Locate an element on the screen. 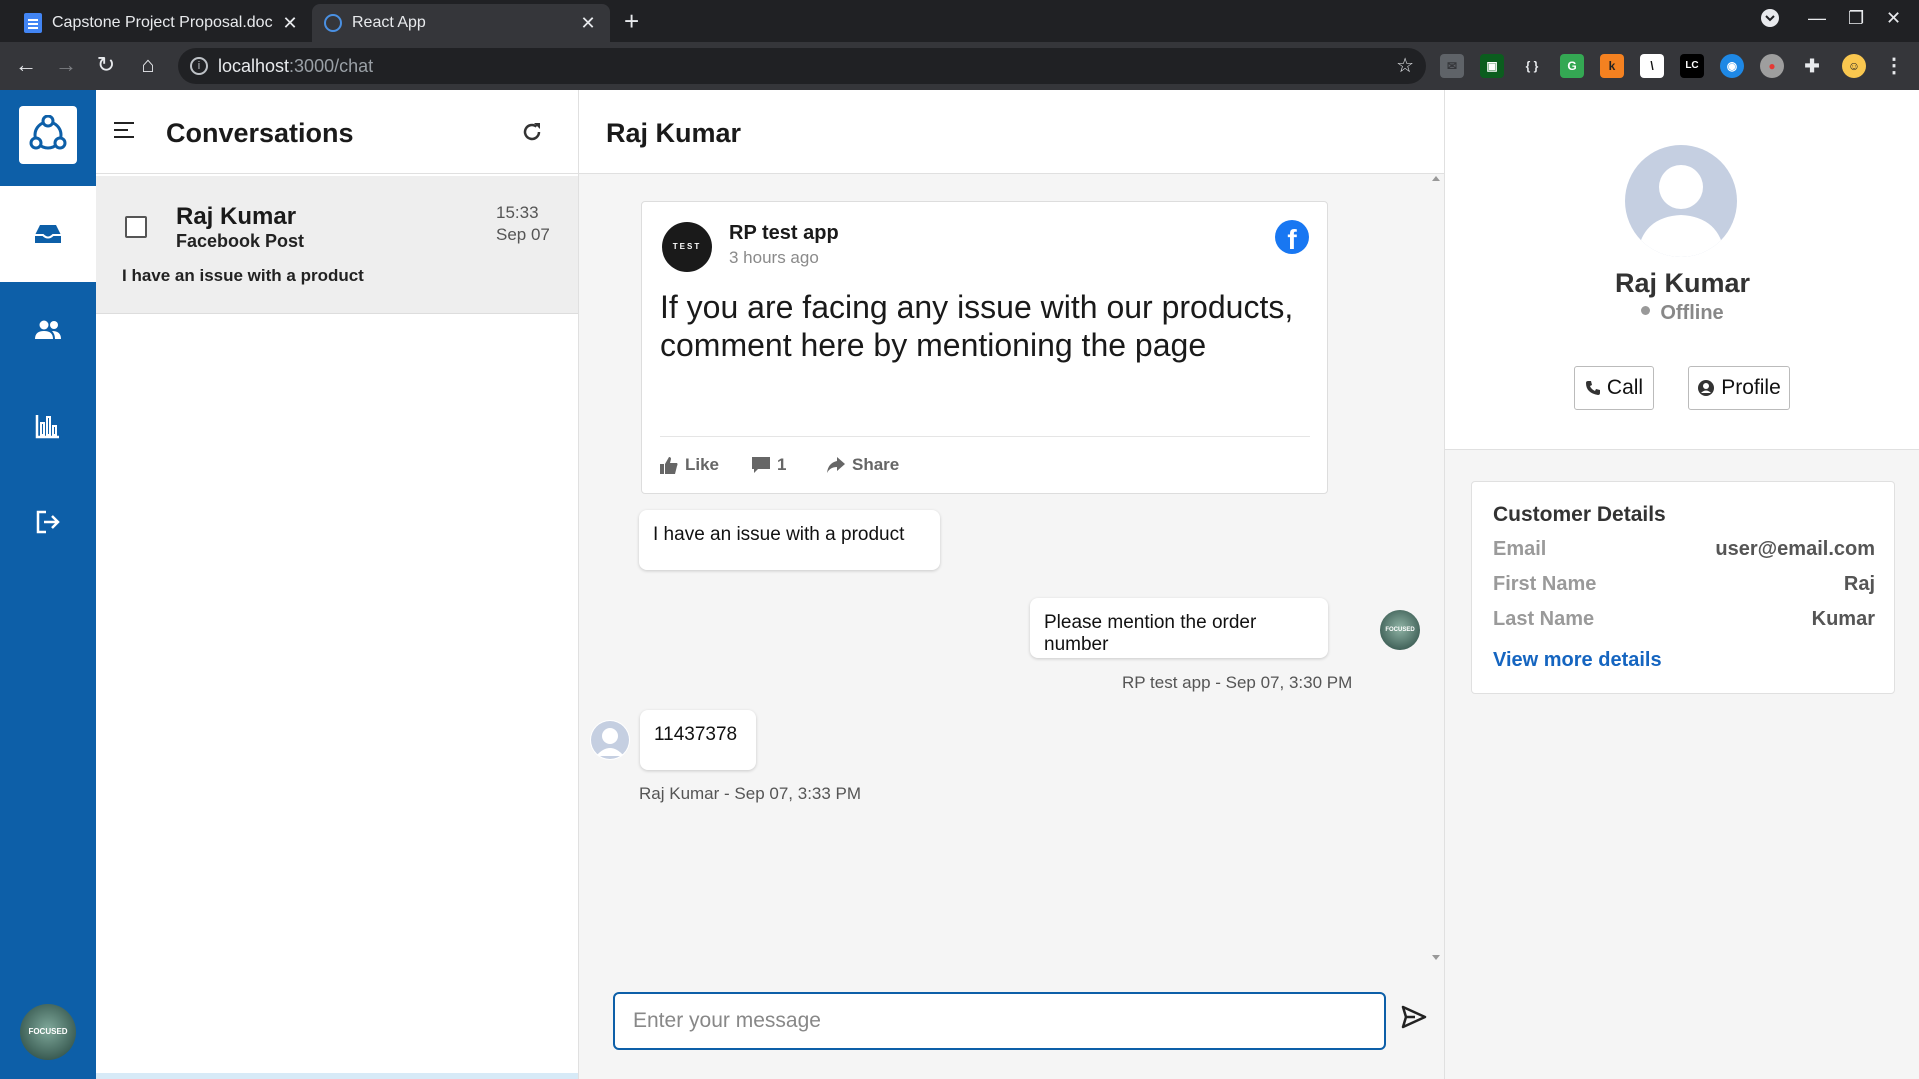  conversation-preview: I have an issue with a product is located at coordinates (243, 275).